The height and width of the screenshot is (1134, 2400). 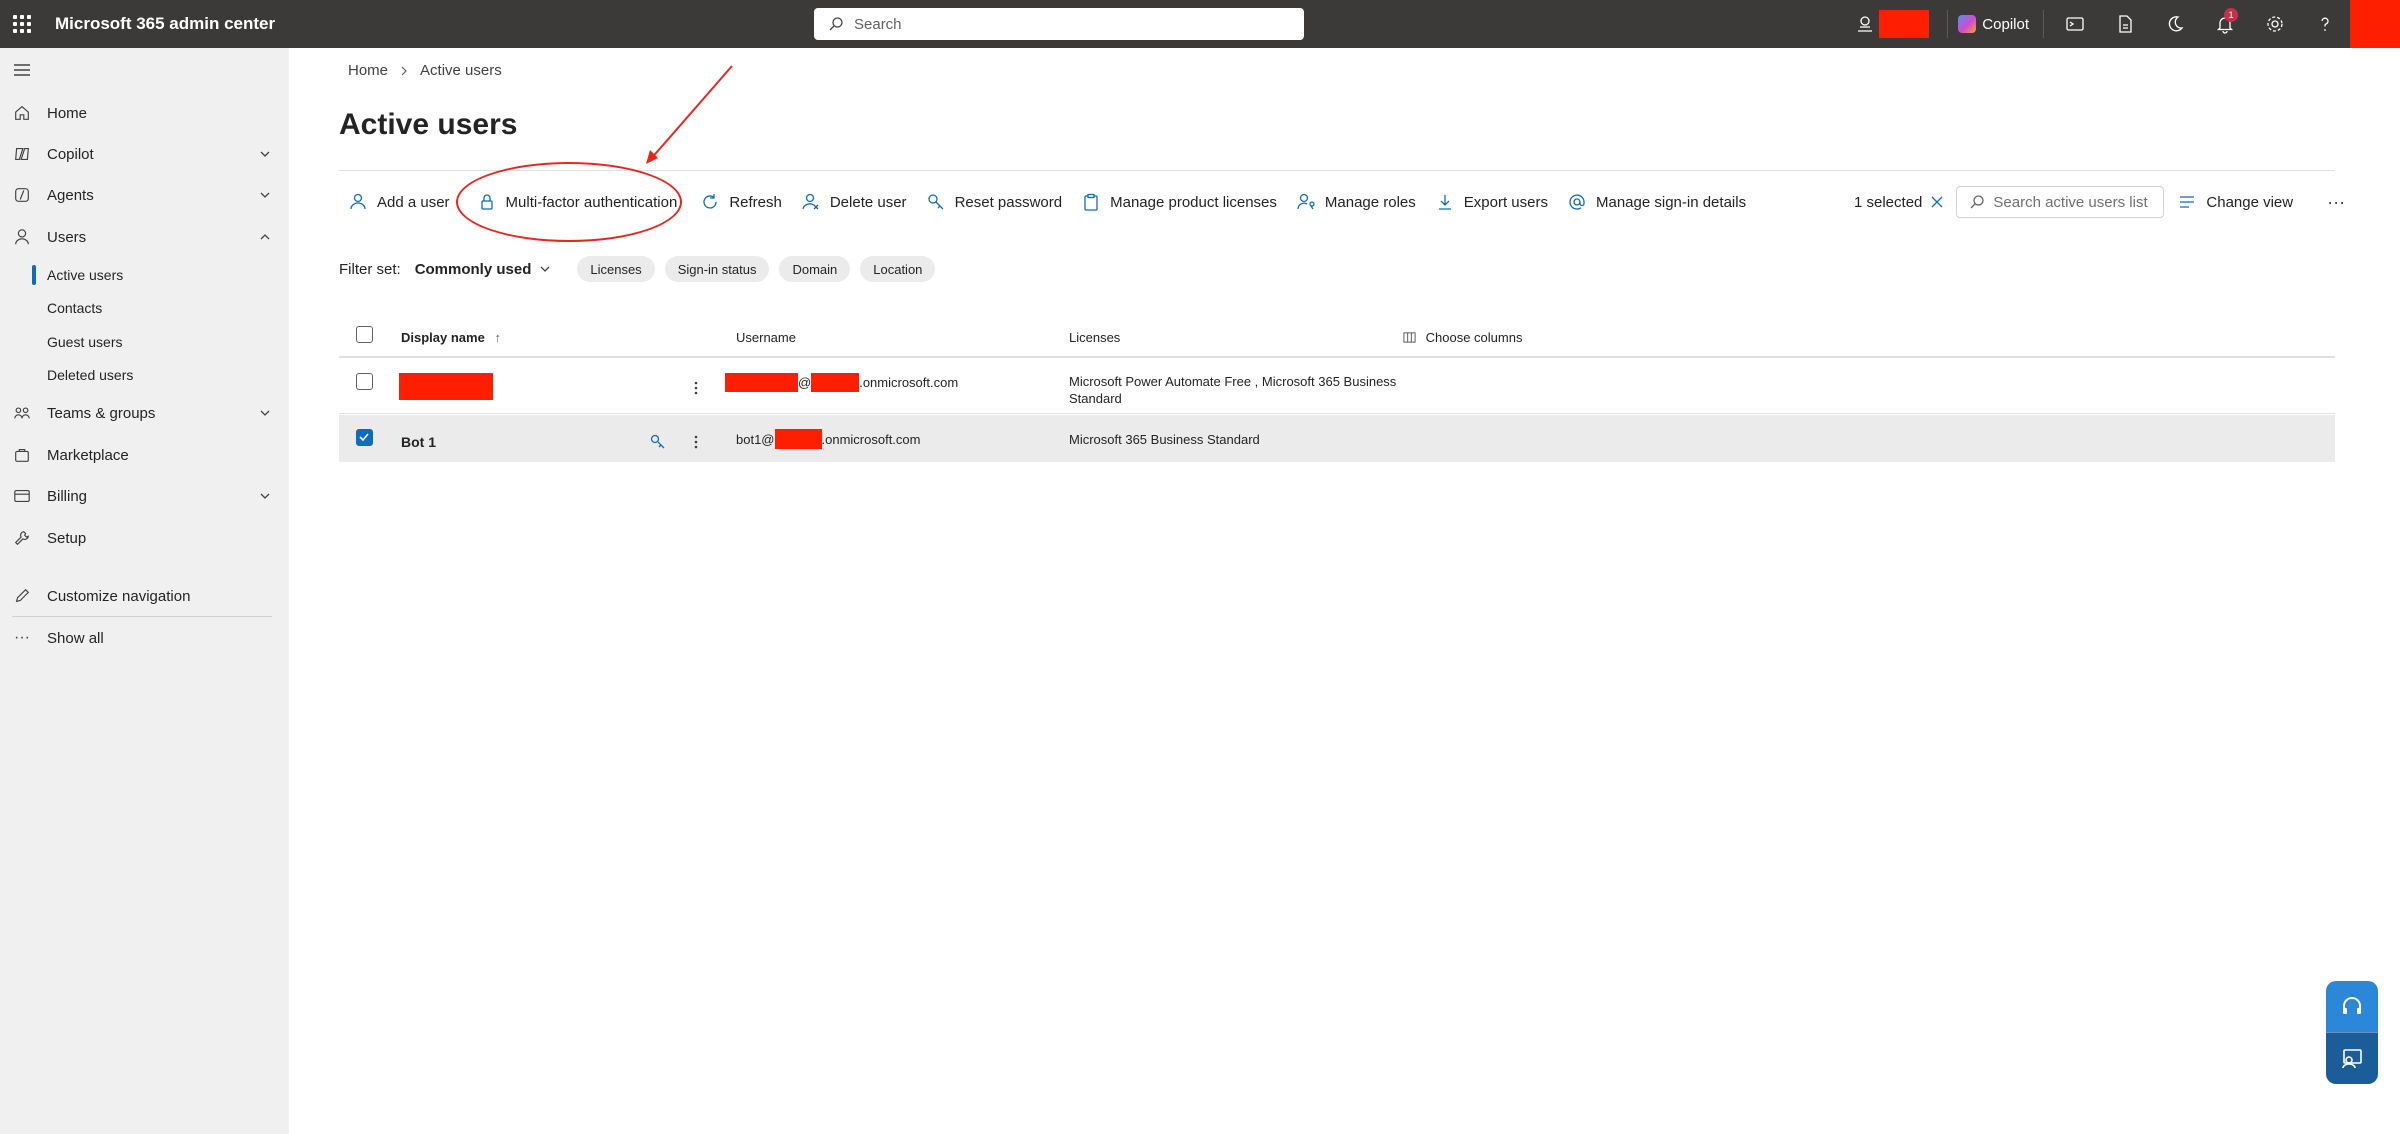 I want to click on reset-password-button: Reset password, so click(x=995, y=202).